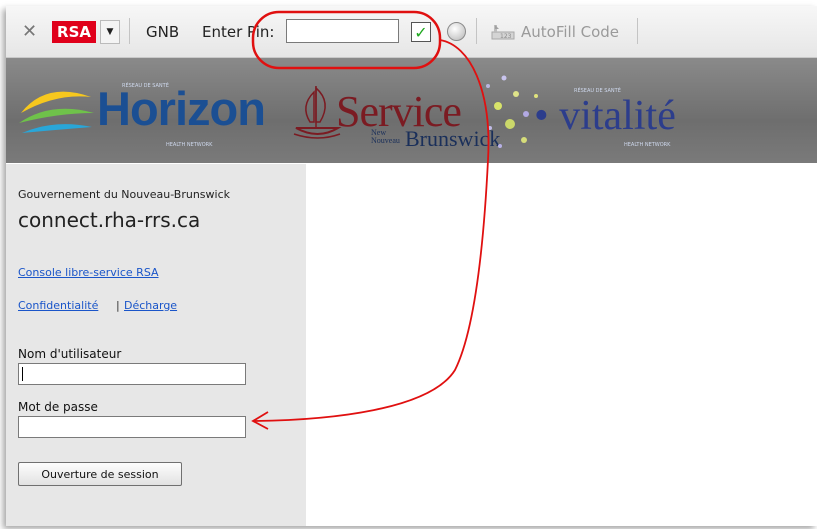 The height and width of the screenshot is (529, 817). I want to click on status-circle-icon, so click(456, 31).